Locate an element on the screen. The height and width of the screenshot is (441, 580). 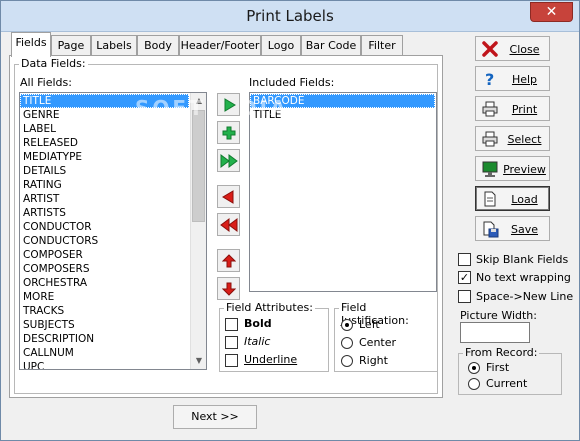
all-fields-list-item: TITLE is located at coordinates (104, 101).